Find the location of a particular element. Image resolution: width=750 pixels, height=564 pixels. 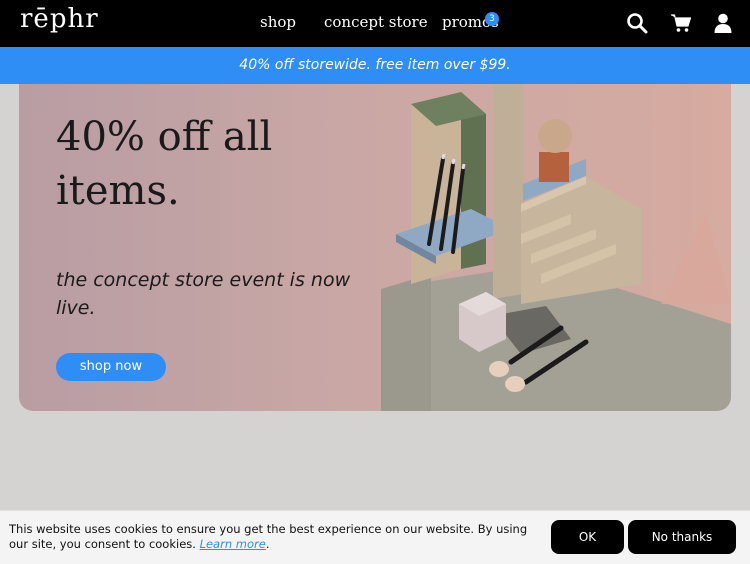

user-icon is located at coordinates (723, 23).